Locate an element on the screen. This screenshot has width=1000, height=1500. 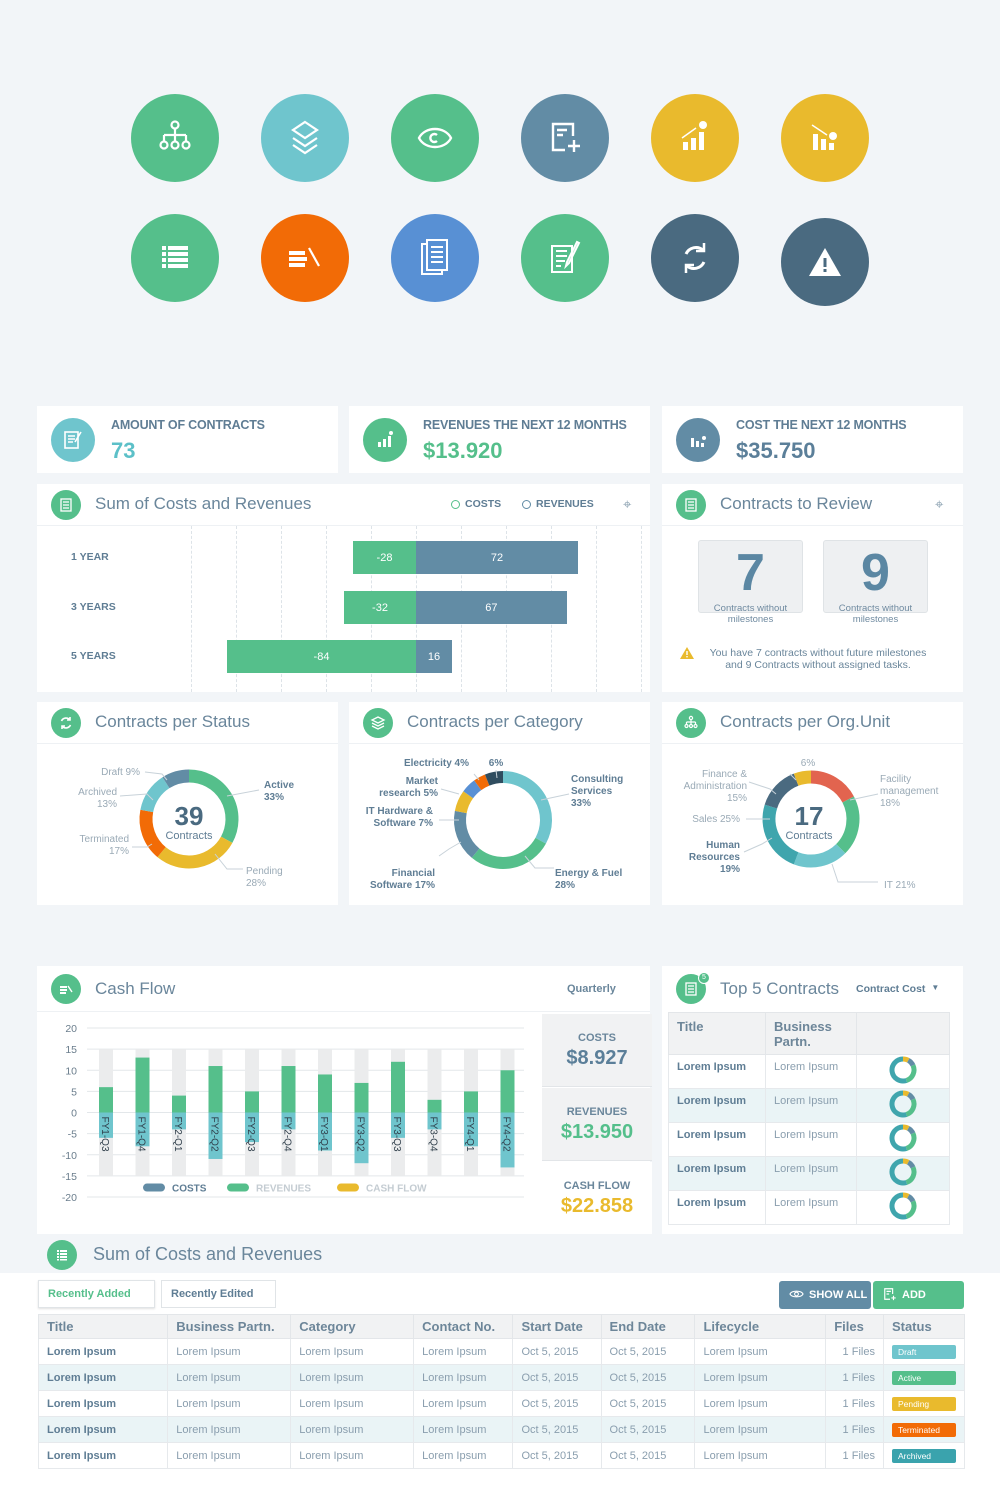
stat-card-revenues: REVENUES THE NEXT 12 MONTHS $13.920 is located at coordinates (499, 439).